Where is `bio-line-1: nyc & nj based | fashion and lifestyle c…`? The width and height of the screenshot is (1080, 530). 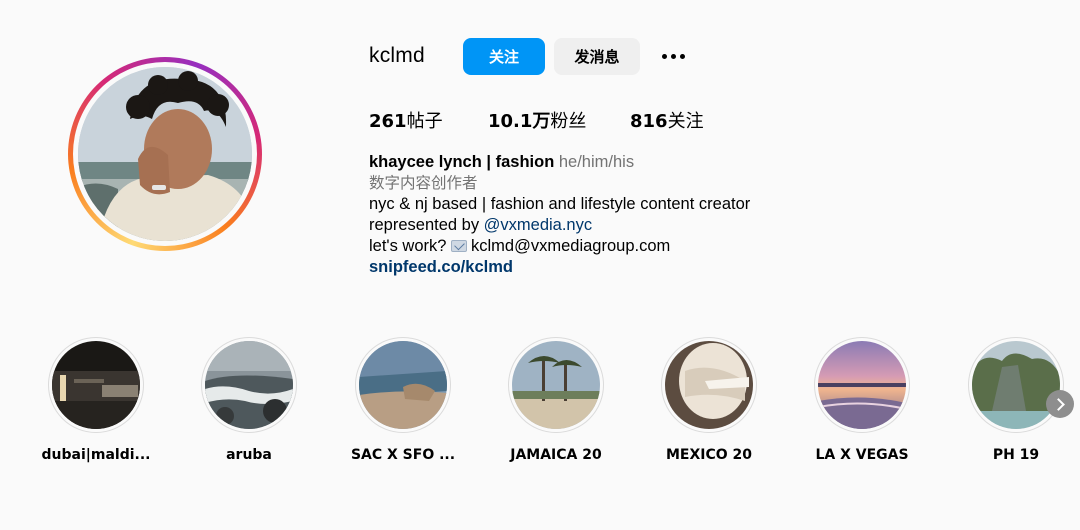
bio-line-1: nyc & nj based | fashion and lifestyle c… is located at coordinates (560, 204).